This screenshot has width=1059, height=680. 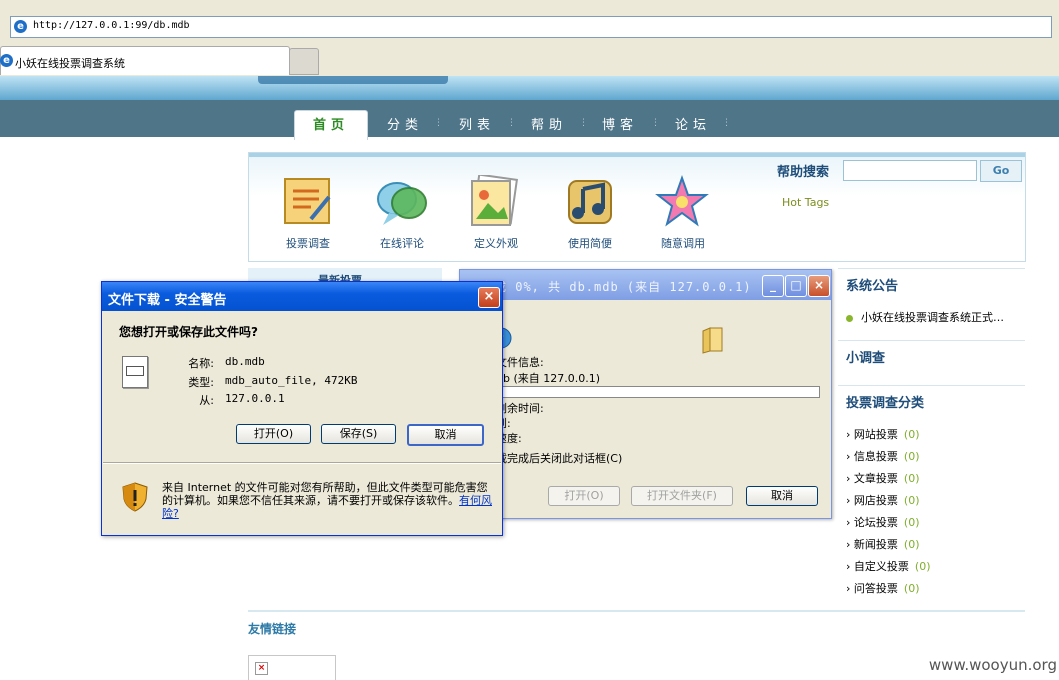 What do you see at coordinates (495, 202) in the screenshot?
I see `theme-icon` at bounding box center [495, 202].